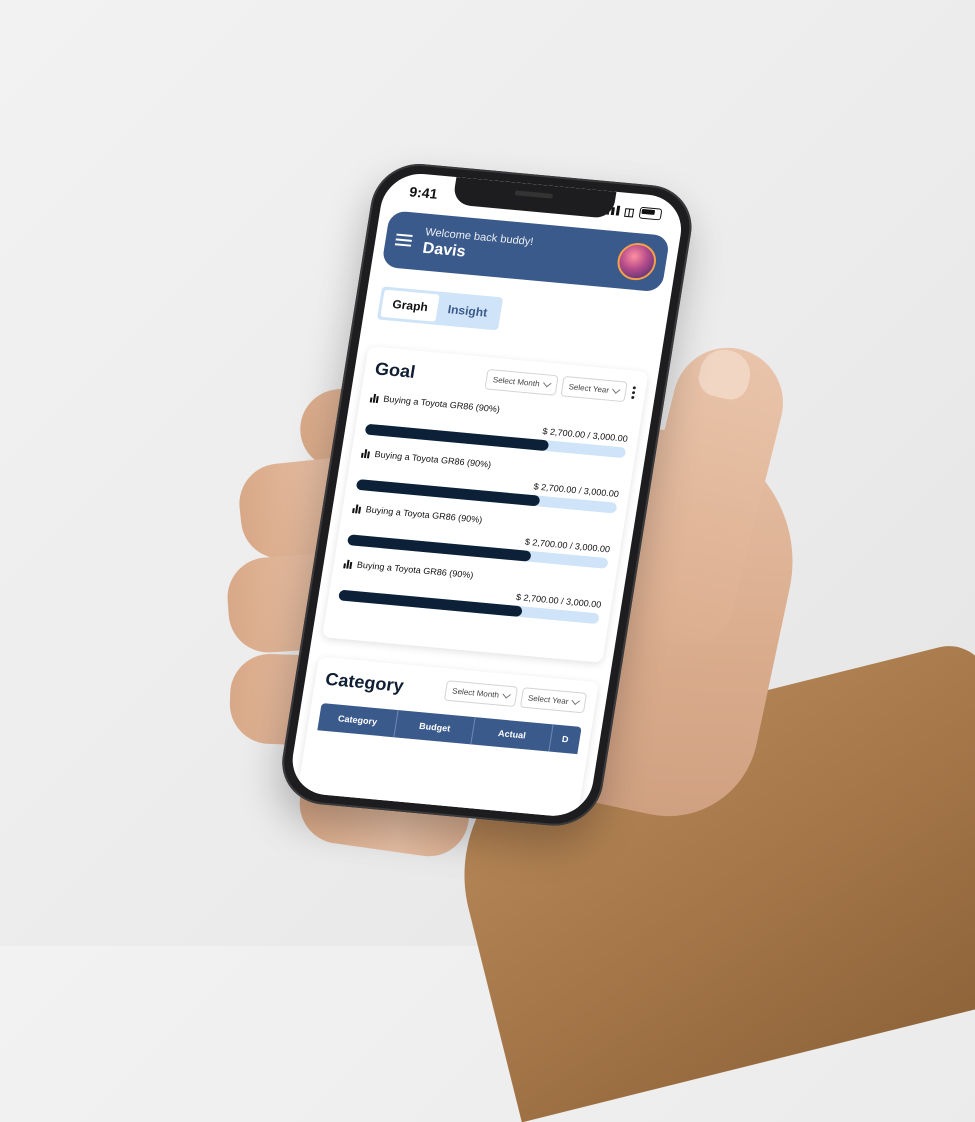 This screenshot has height=1122, width=975. Describe the element at coordinates (468, 311) in the screenshot. I see `tab-insight: Insight` at that location.